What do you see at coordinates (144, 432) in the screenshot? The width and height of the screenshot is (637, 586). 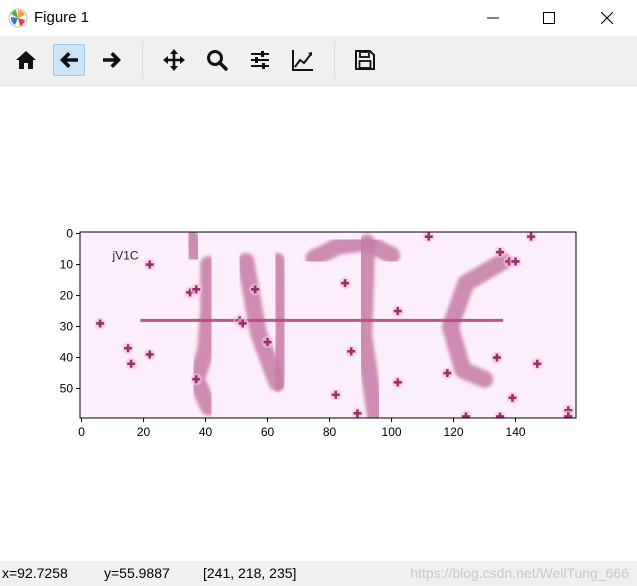 I see `x-tick-label: 20` at bounding box center [144, 432].